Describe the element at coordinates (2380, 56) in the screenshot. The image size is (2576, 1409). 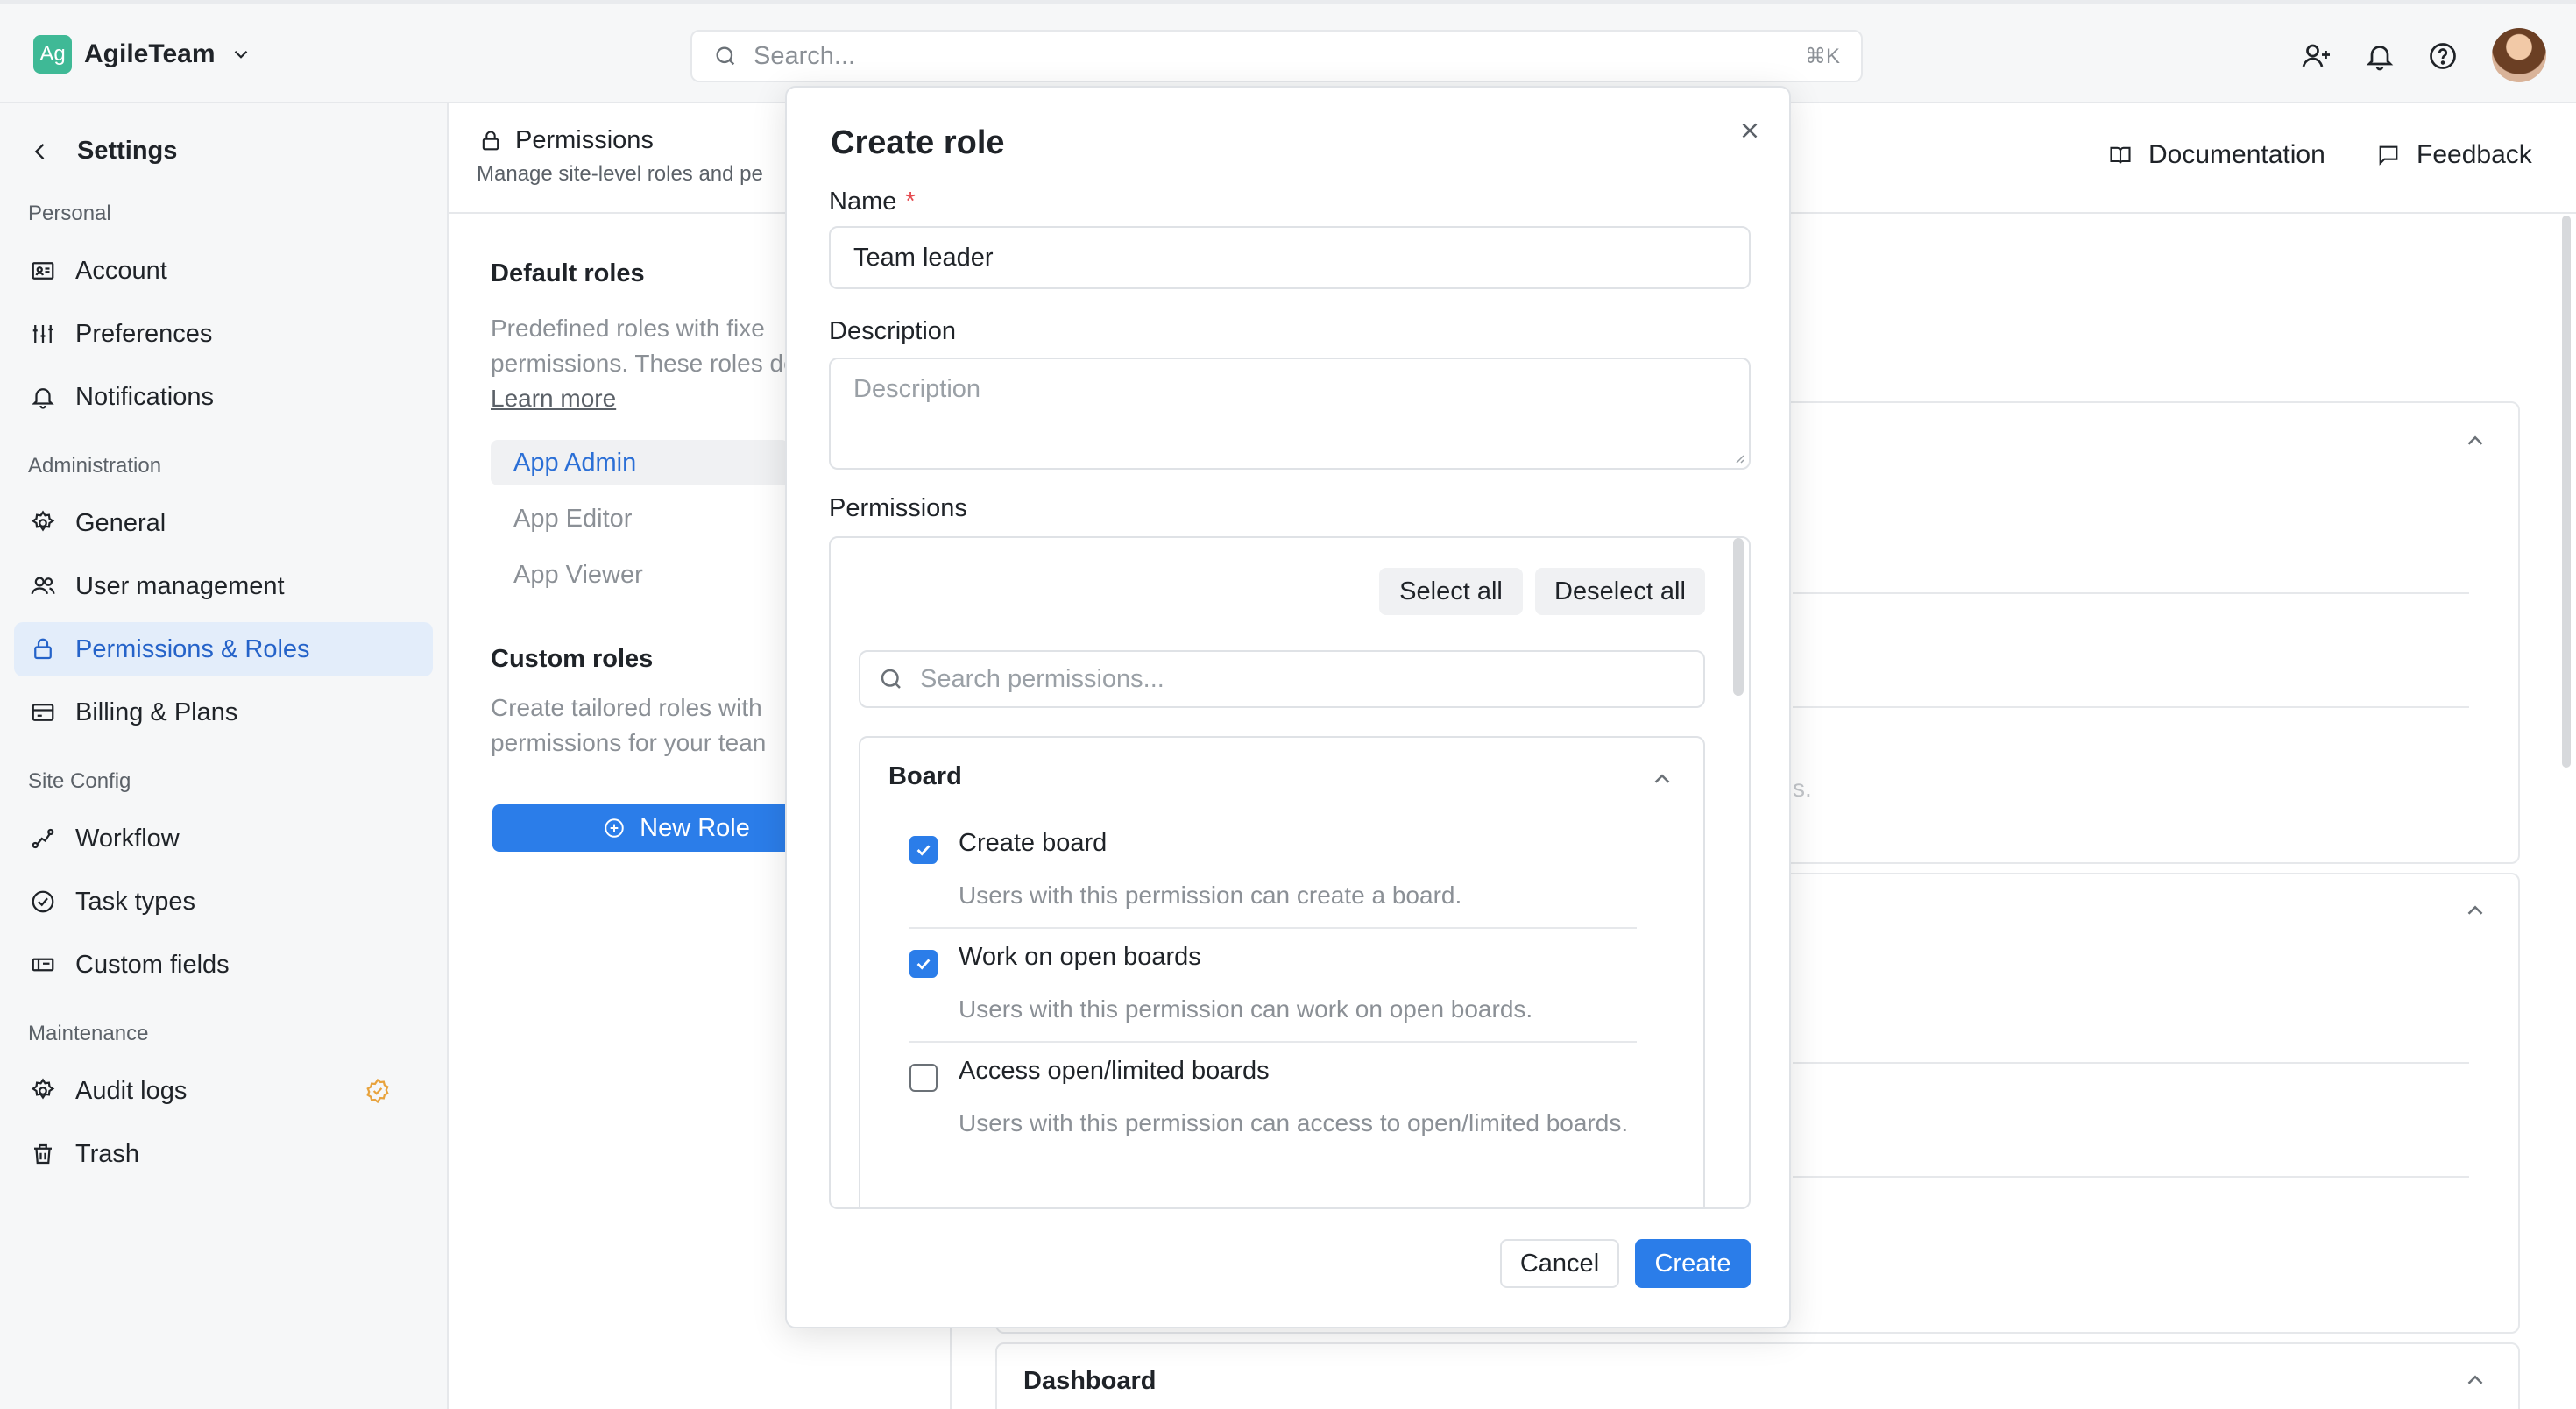
I see `bell-icon` at that location.